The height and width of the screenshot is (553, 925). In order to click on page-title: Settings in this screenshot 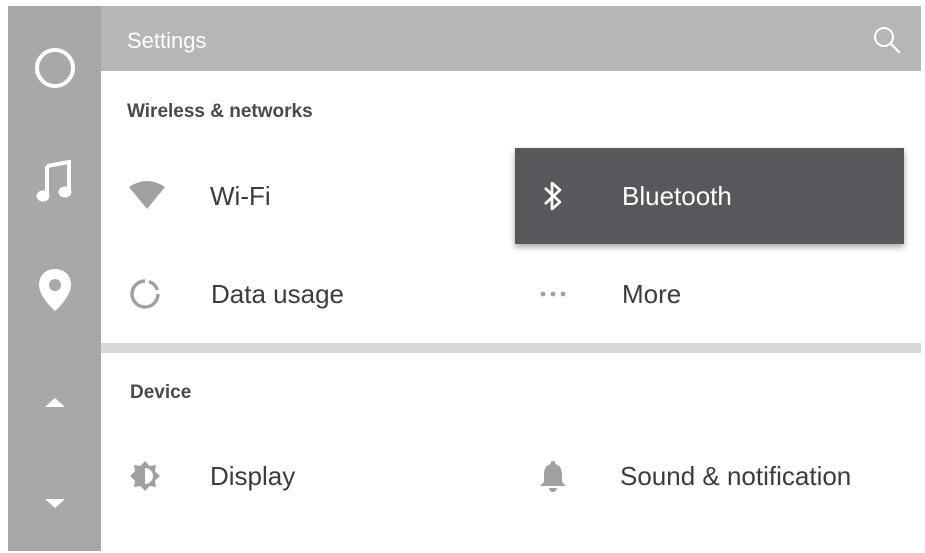, I will do `click(167, 40)`.